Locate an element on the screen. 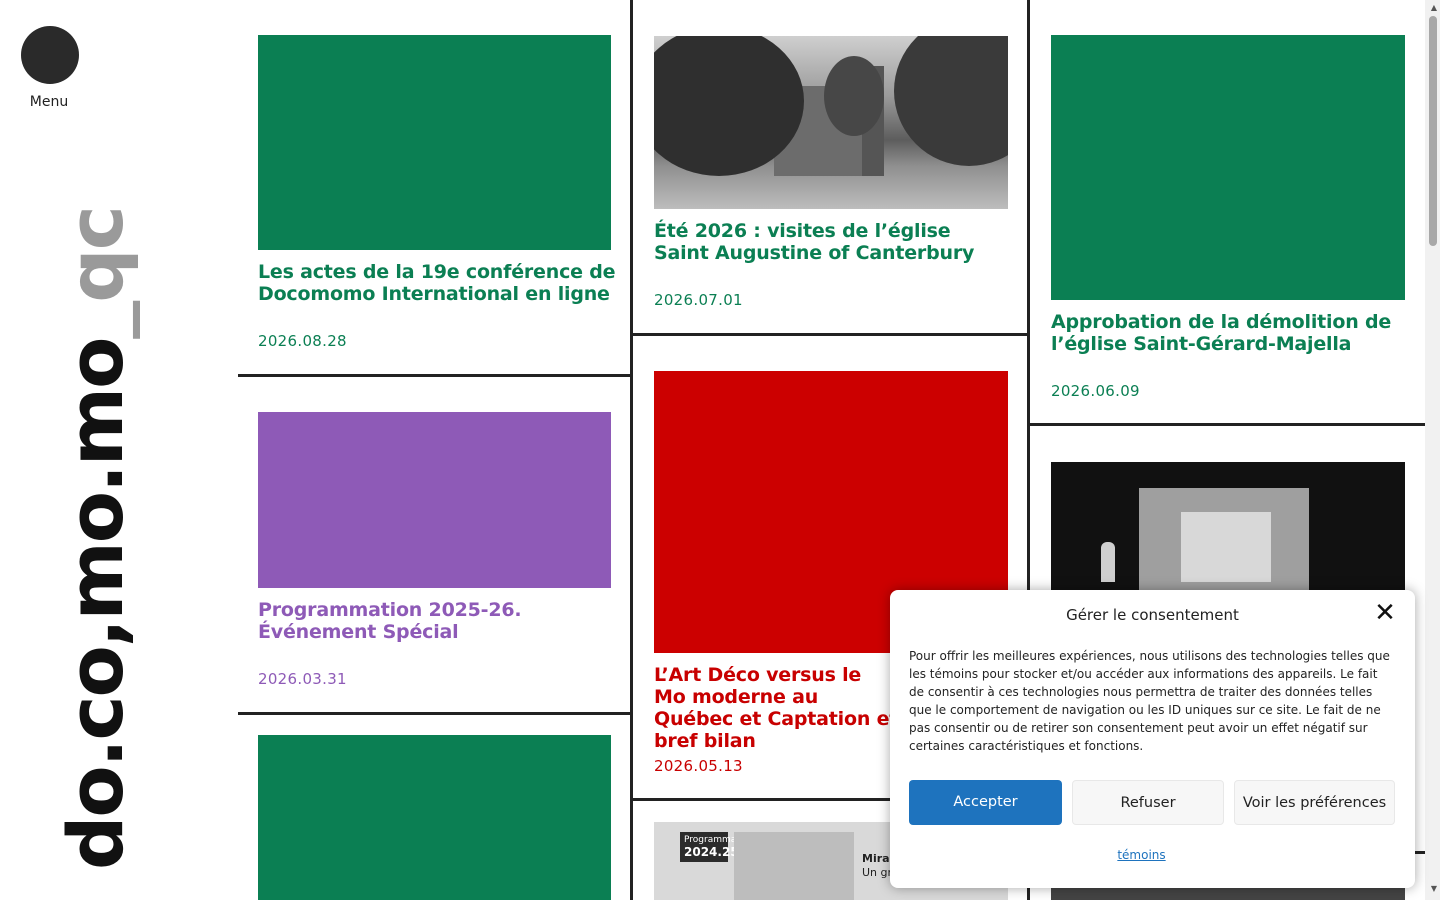 This screenshot has width=1440, height=900. menu-button is located at coordinates (50, 55).